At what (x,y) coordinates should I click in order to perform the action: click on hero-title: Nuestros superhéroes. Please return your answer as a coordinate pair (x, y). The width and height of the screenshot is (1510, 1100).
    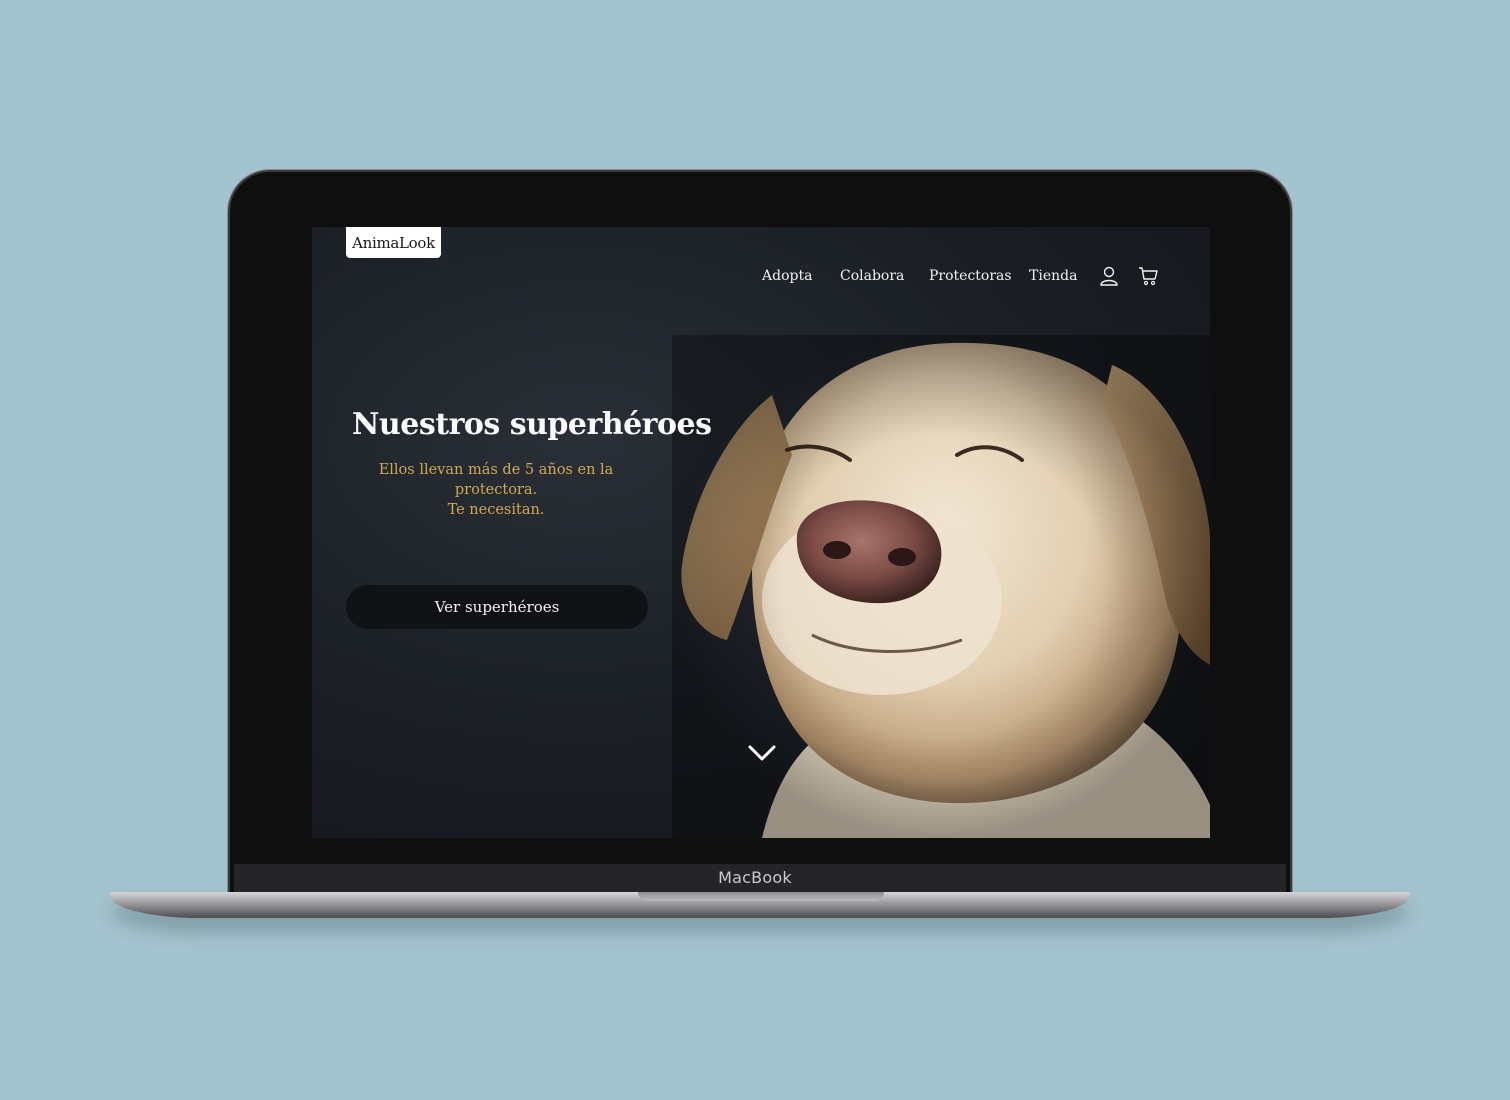
    Looking at the image, I should click on (532, 424).